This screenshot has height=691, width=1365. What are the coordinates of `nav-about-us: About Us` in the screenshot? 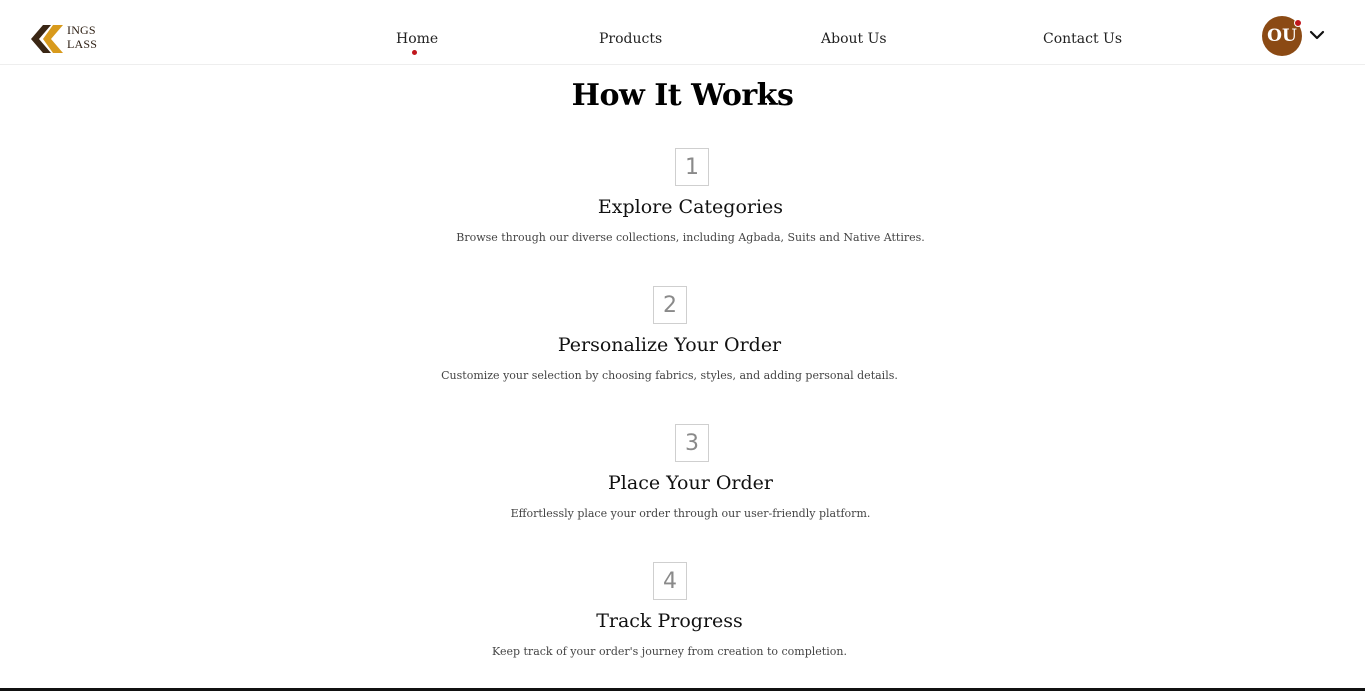 It's located at (854, 39).